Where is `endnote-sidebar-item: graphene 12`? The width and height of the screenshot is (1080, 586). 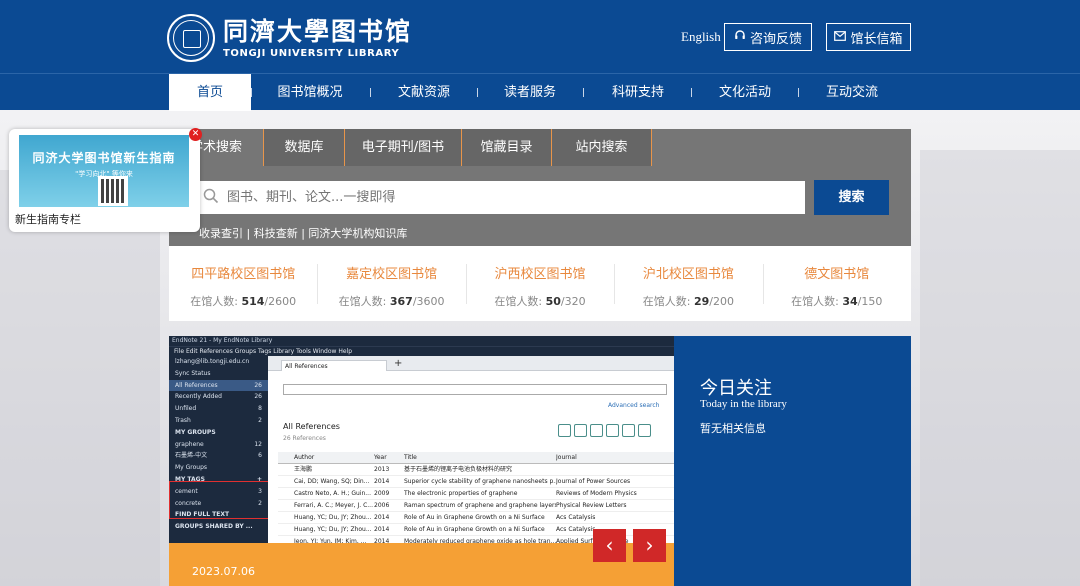
endnote-sidebar-item: graphene 12 is located at coordinates (218, 444).